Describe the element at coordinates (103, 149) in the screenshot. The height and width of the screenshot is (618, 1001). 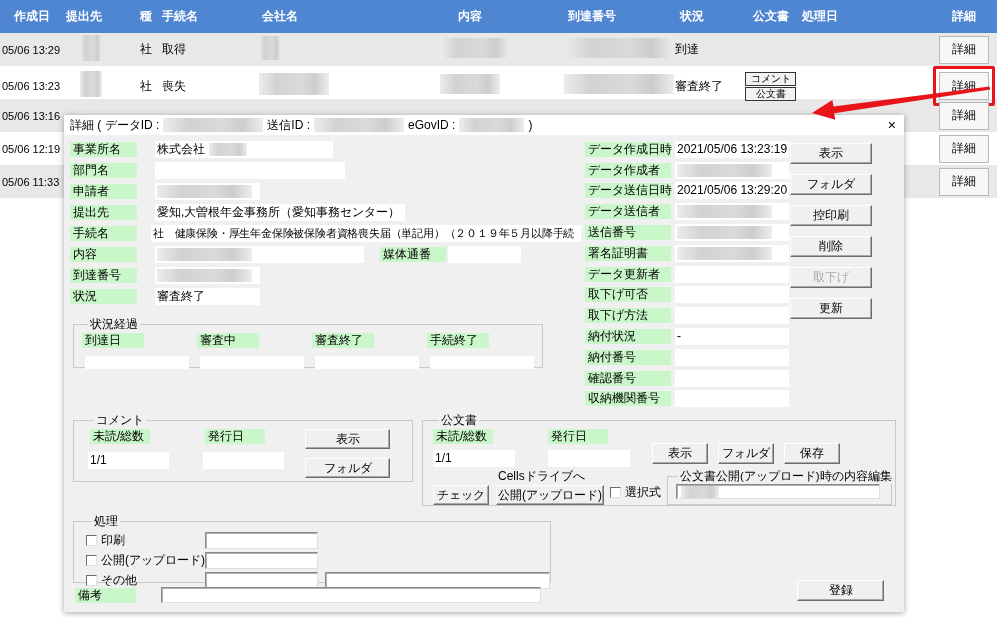
I see `field-label: 事業所名` at that location.